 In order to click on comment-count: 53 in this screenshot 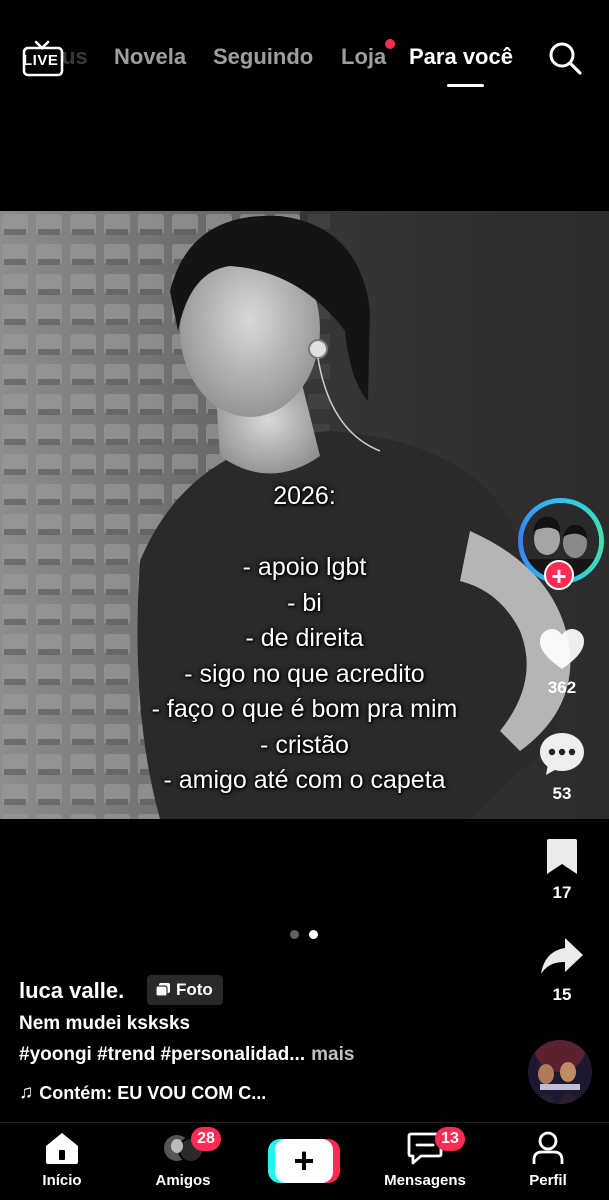, I will do `click(562, 793)`.